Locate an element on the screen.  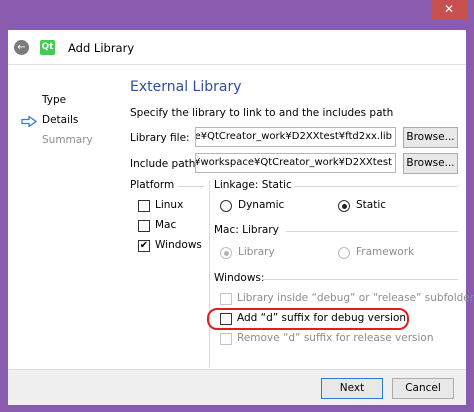
platform-group-line is located at coordinates (191, 186).